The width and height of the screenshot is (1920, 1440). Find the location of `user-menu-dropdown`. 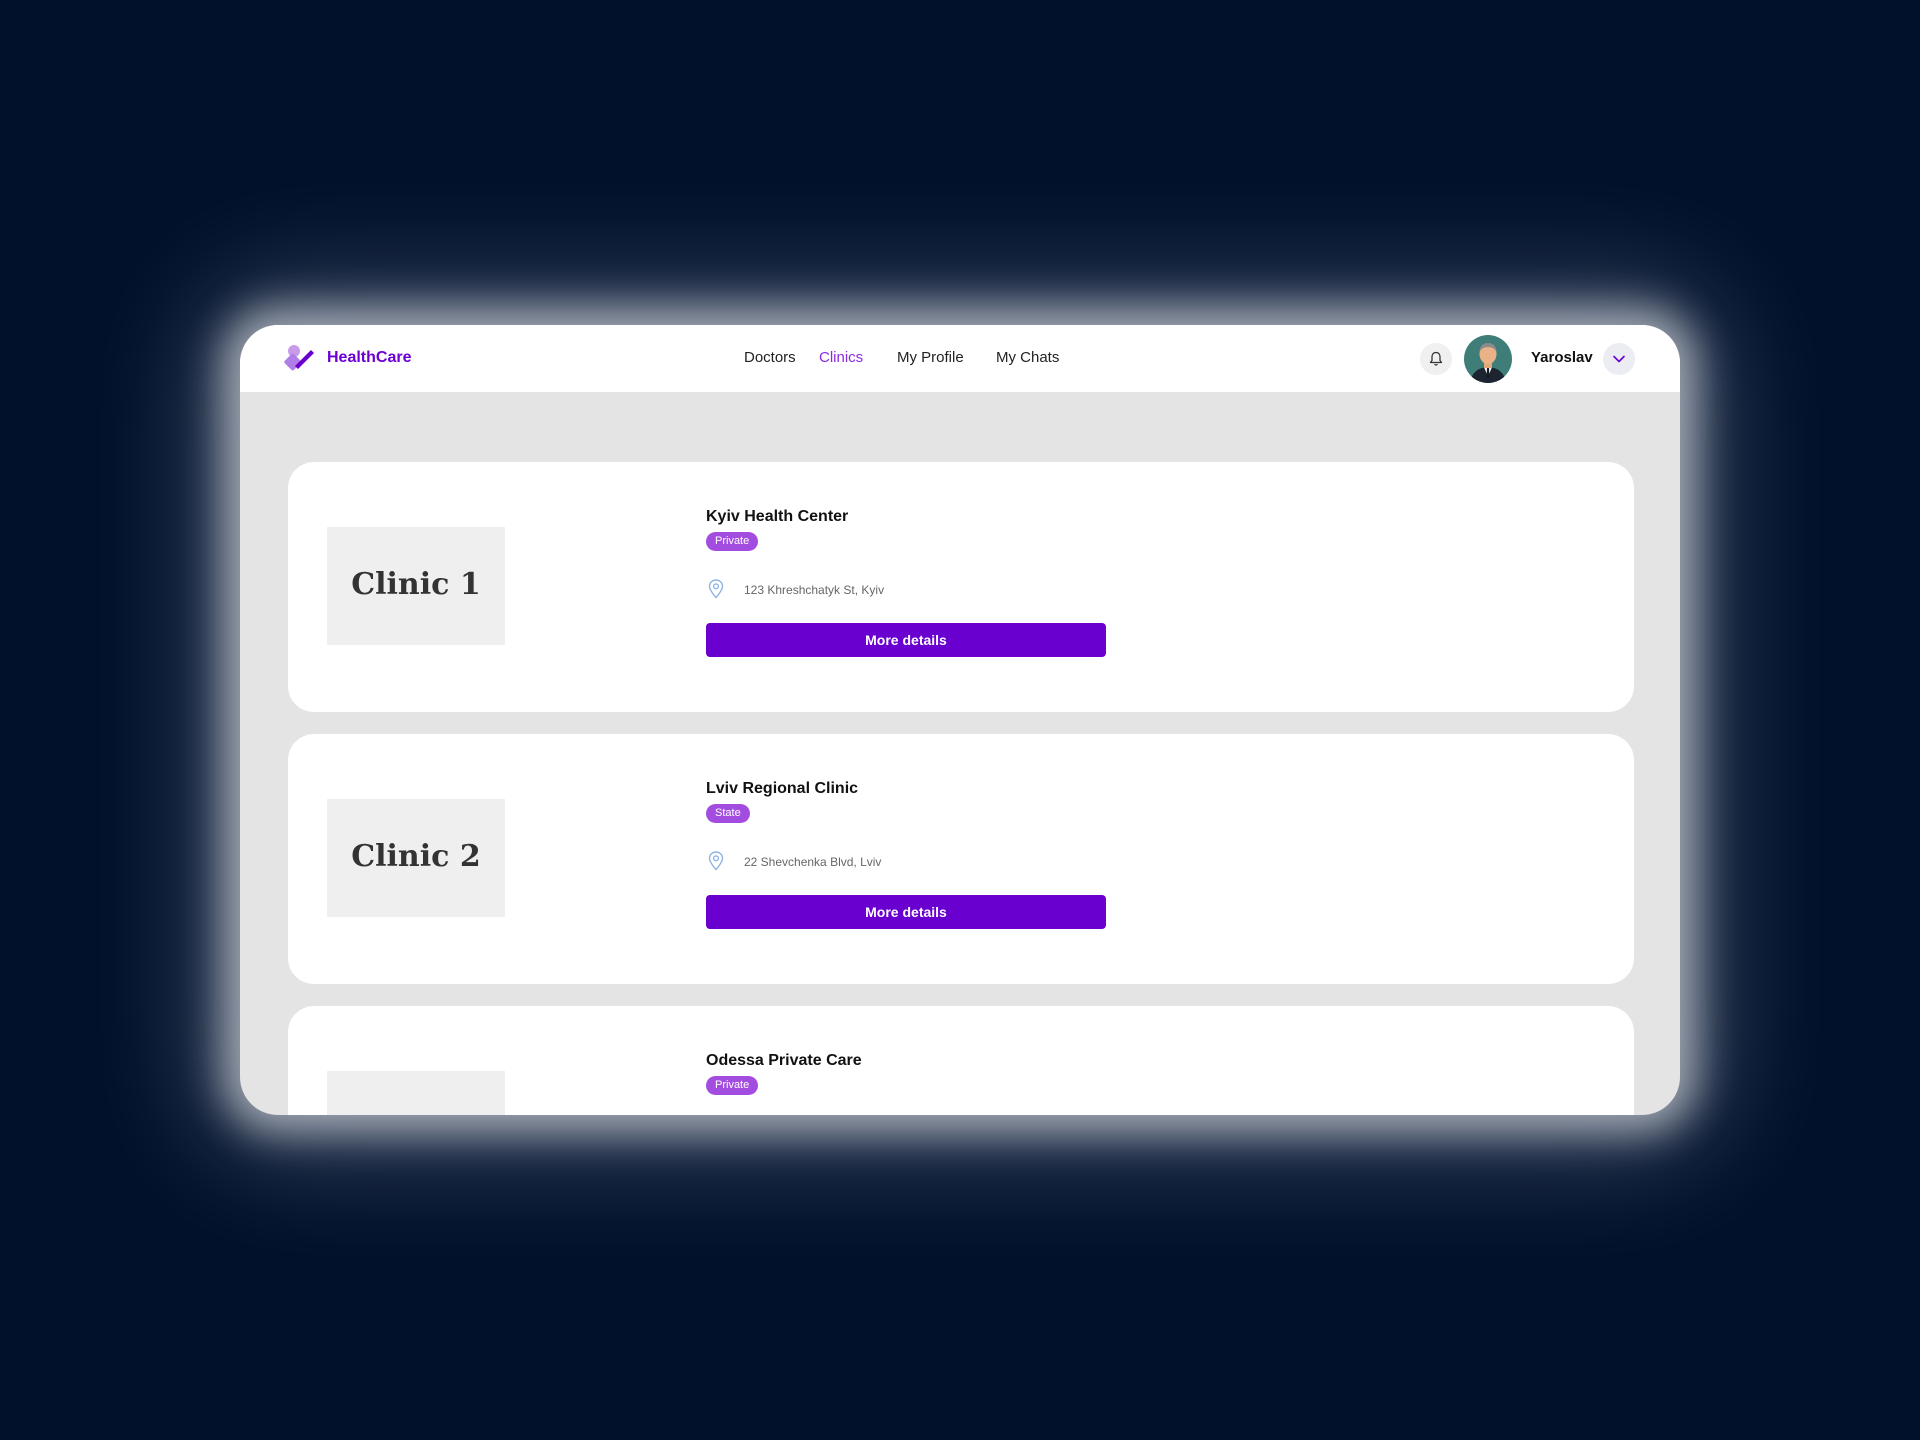

user-menu-dropdown is located at coordinates (1619, 359).